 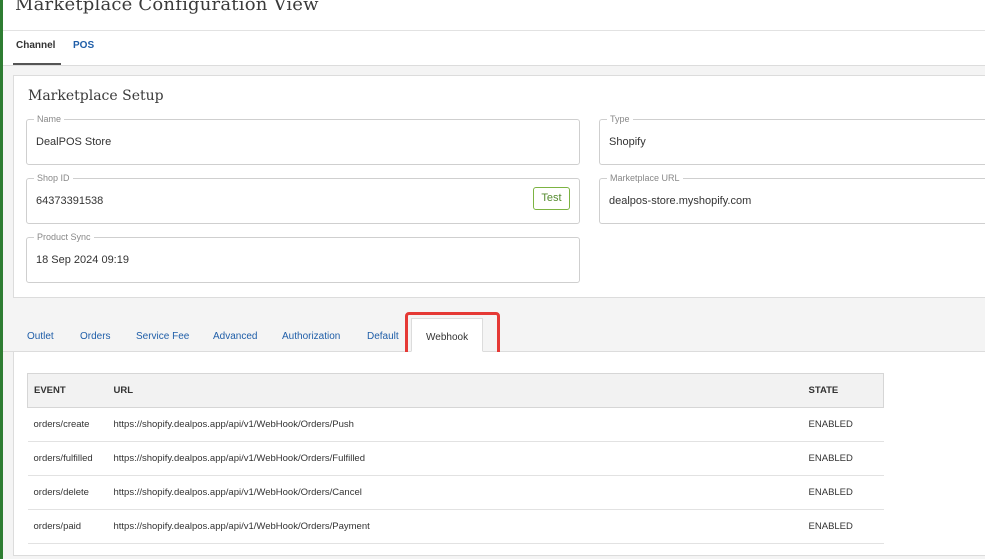 What do you see at coordinates (67, 390) in the screenshot?
I see `column-header-event: EVENT` at bounding box center [67, 390].